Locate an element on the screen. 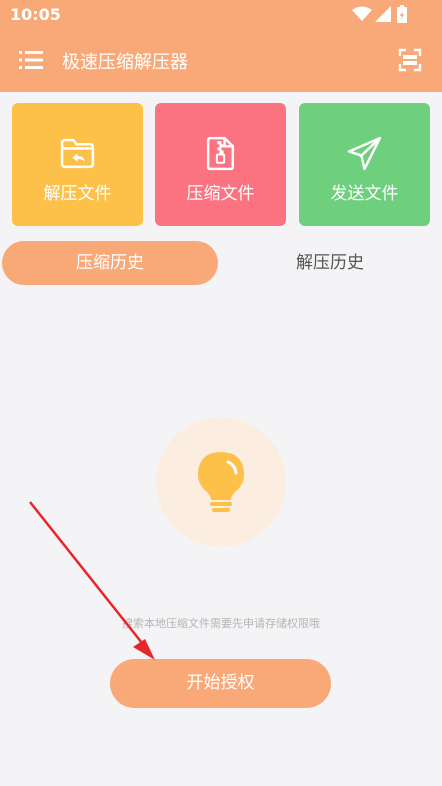 Image resolution: width=442 pixels, height=786 pixels. menu-icon is located at coordinates (31, 60).